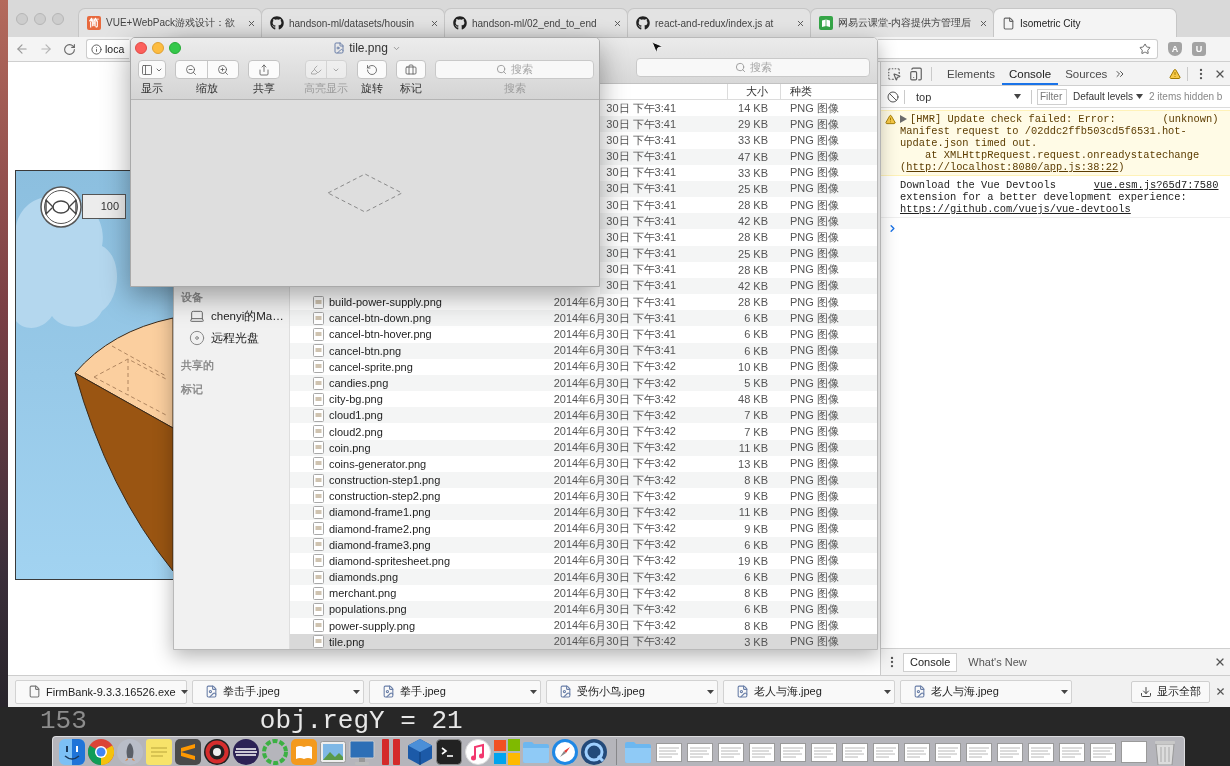 This screenshot has height=766, width=1230. What do you see at coordinates (207, 69) in the screenshot?
I see `segmented-control` at bounding box center [207, 69].